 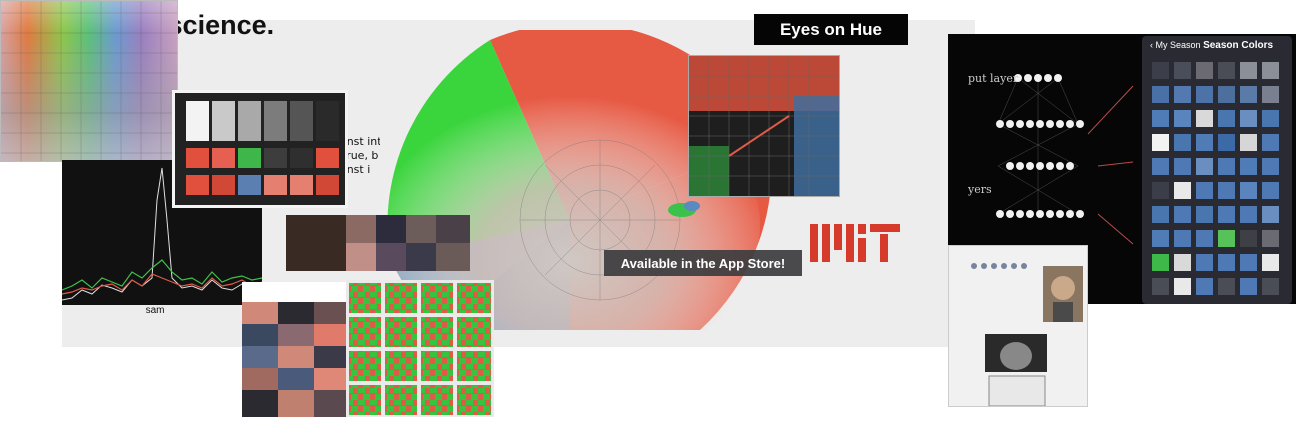 What do you see at coordinates (993, 78) in the screenshot?
I see `input-layer-label: put layer` at bounding box center [993, 78].